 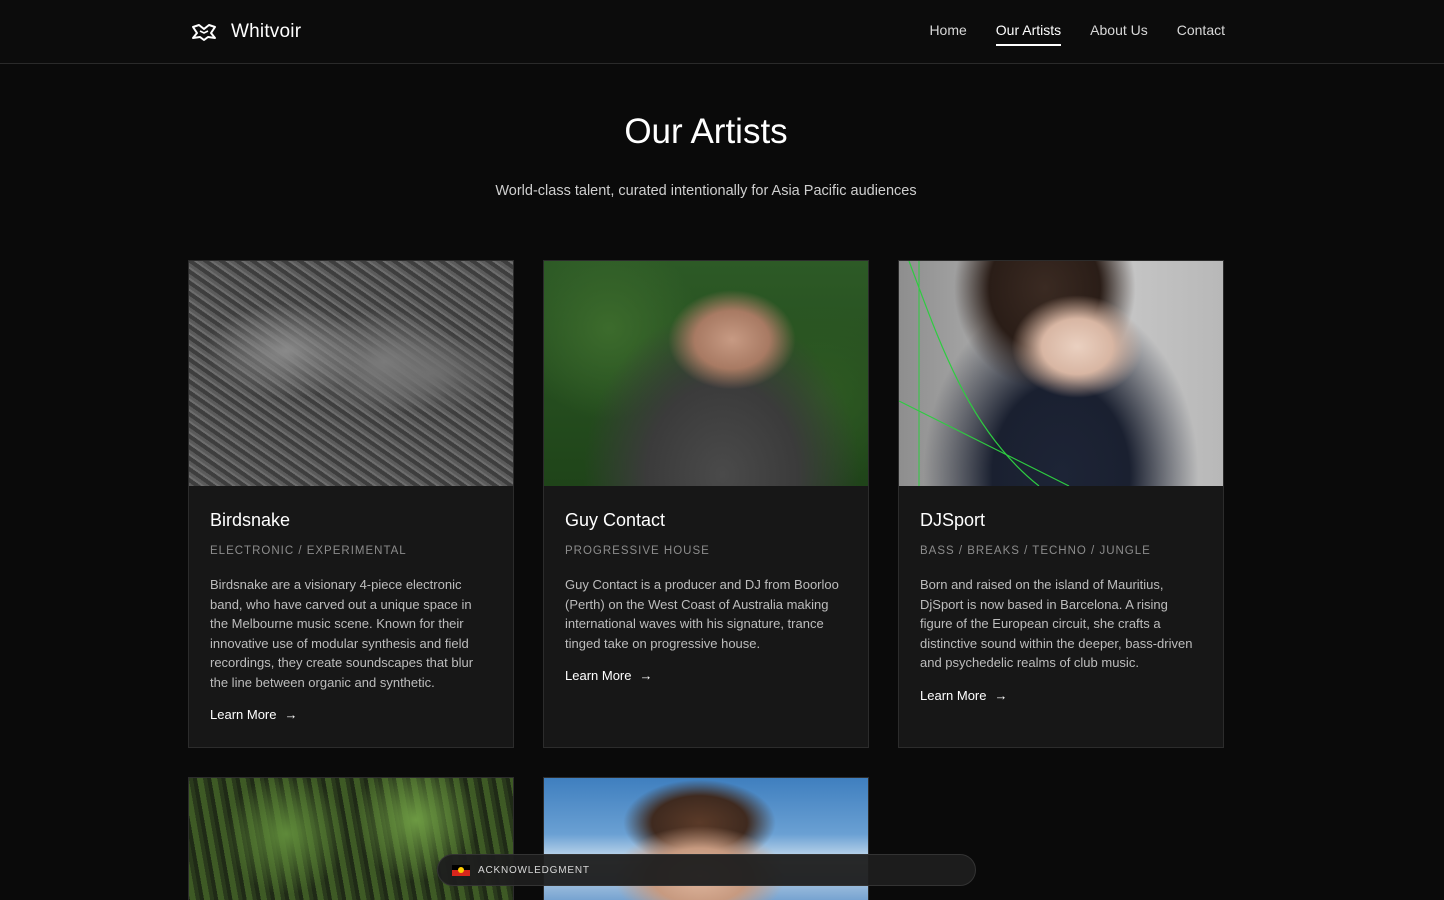 What do you see at coordinates (947, 34) in the screenshot?
I see `nav-home: Home` at bounding box center [947, 34].